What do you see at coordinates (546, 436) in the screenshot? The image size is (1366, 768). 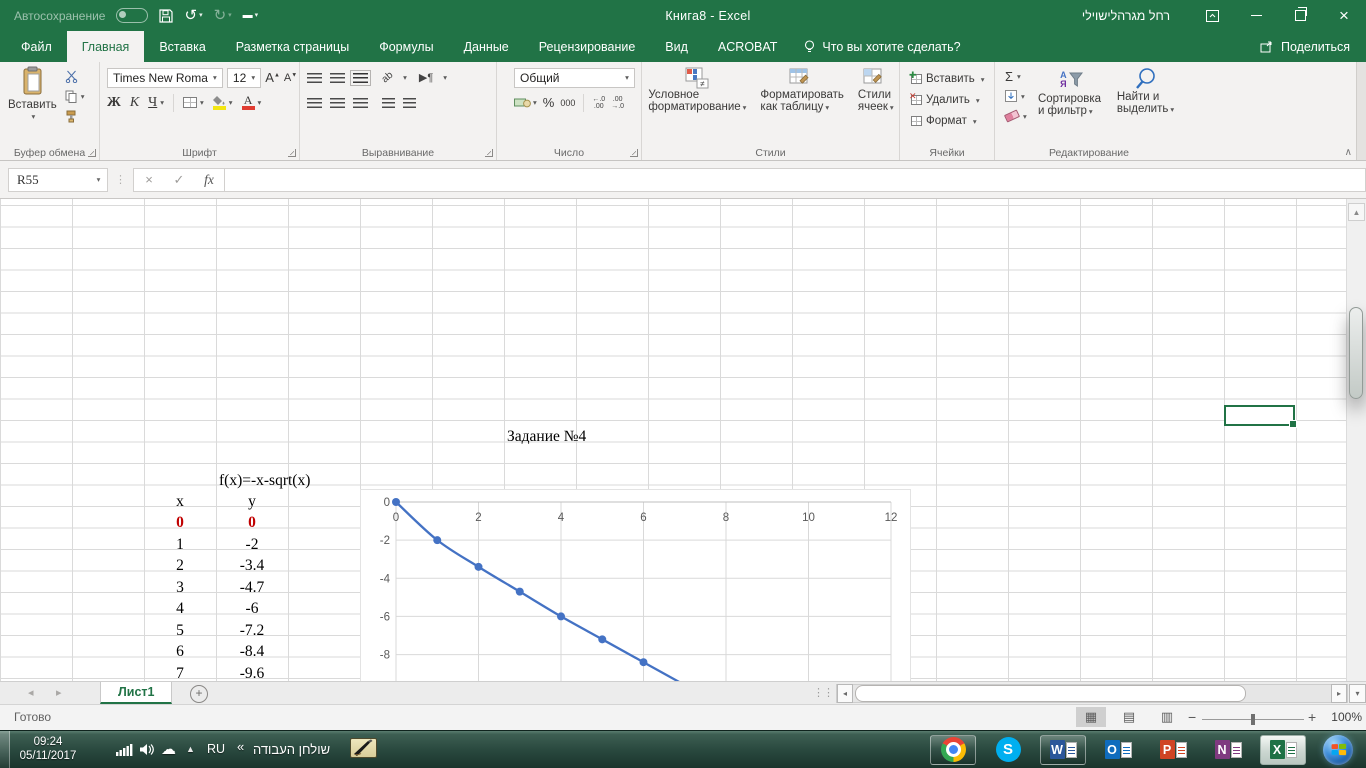 I see `cell-task-title: Задание №4` at bounding box center [546, 436].